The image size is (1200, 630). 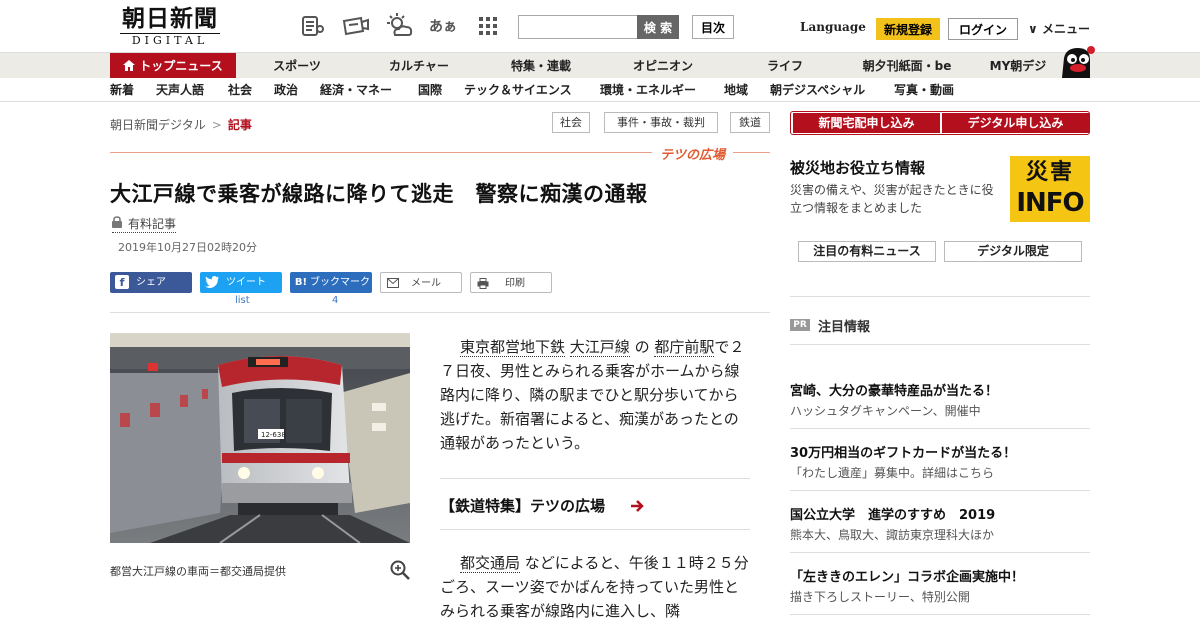 What do you see at coordinates (400, 570) in the screenshot?
I see `zoom-in-icon` at bounding box center [400, 570].